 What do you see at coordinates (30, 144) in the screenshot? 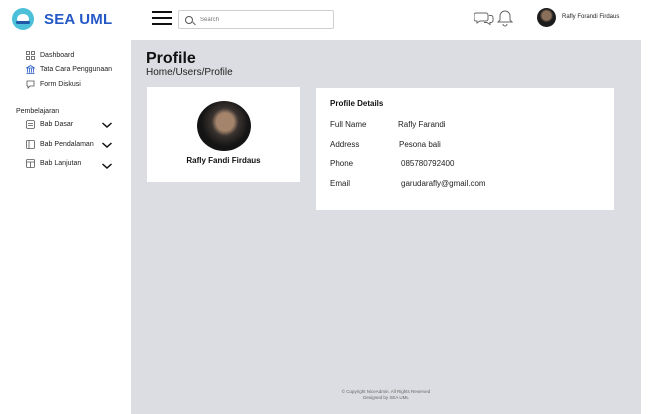
I see `book-icon` at bounding box center [30, 144].